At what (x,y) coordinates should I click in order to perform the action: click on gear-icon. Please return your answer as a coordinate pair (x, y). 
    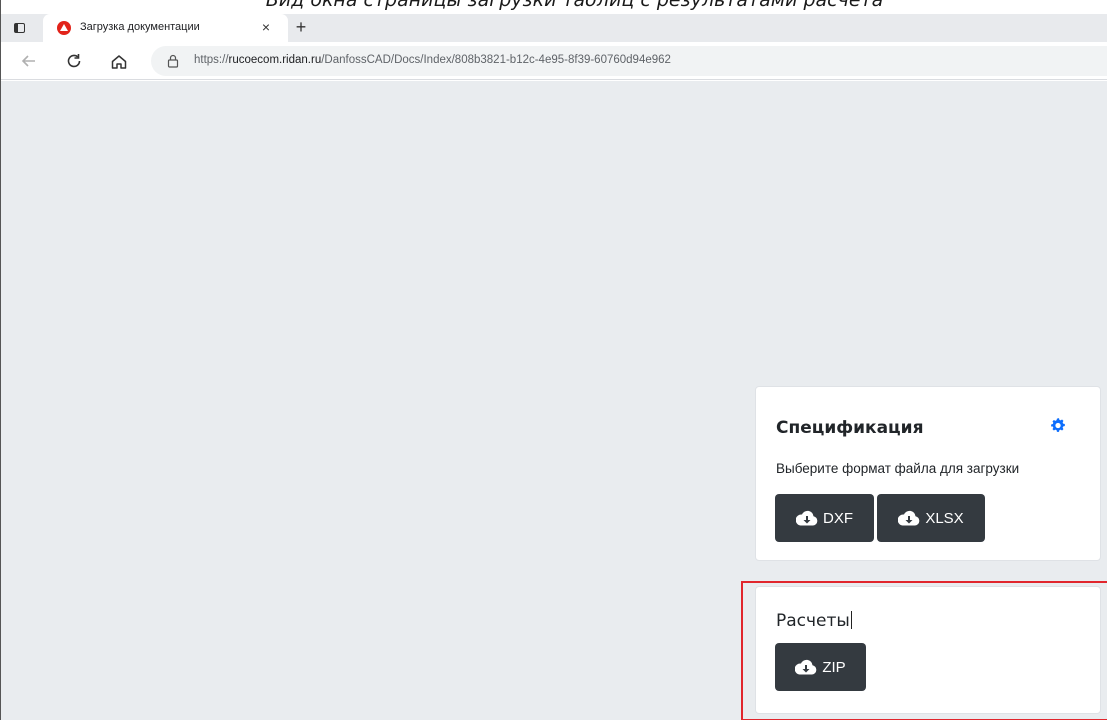
    Looking at the image, I should click on (1057, 425).